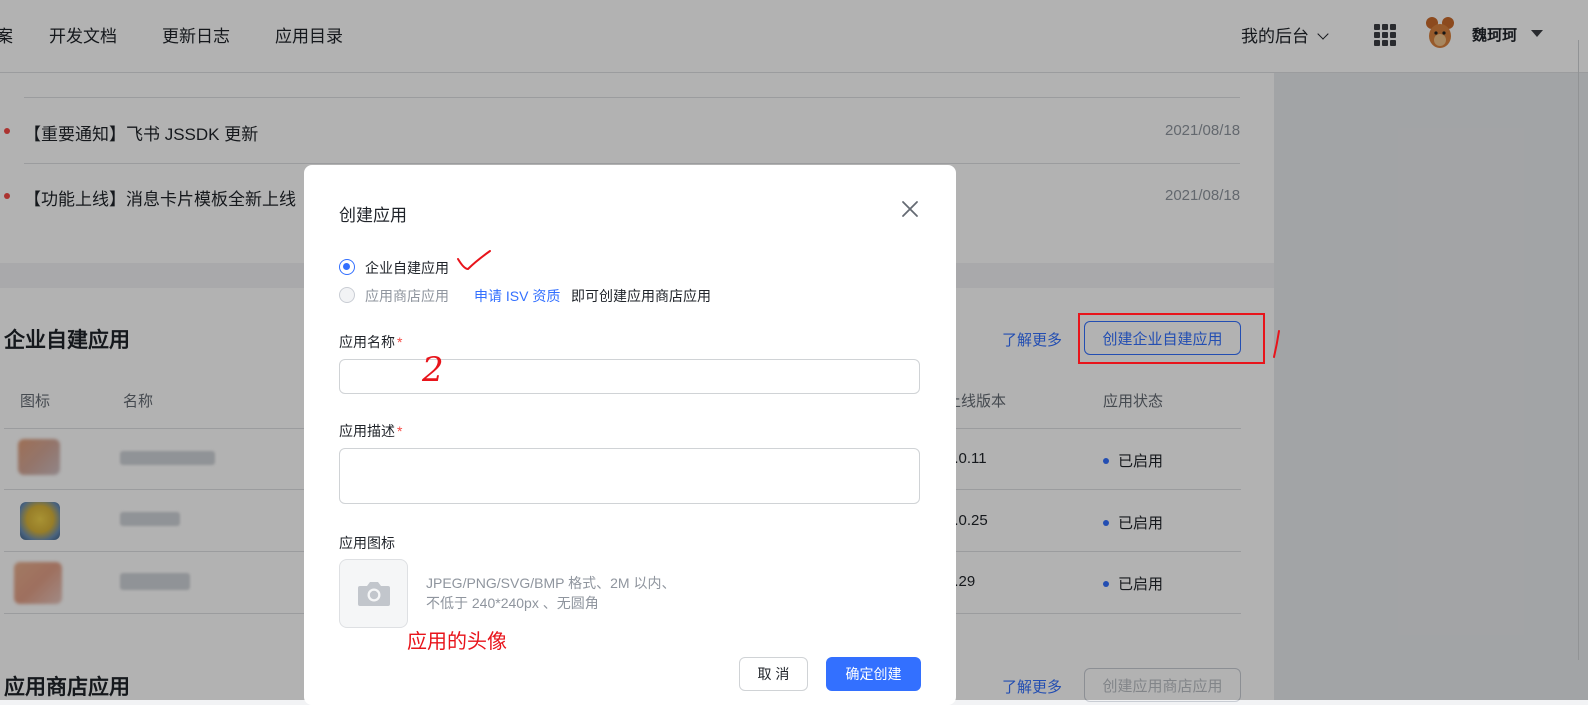  I want to click on annotation-highlight-box, so click(1171, 338).